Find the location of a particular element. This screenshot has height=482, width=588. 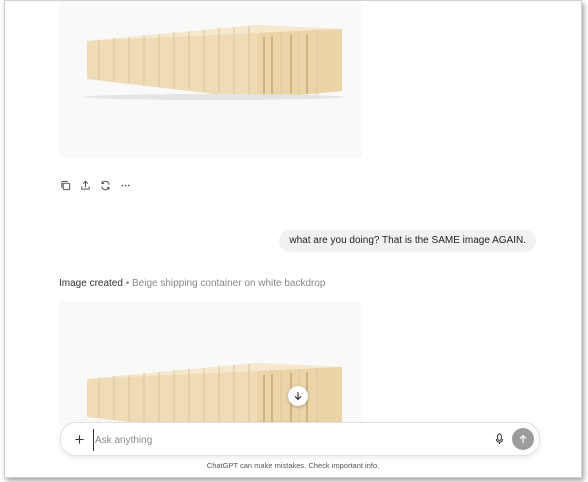

copy-icon is located at coordinates (65, 185).